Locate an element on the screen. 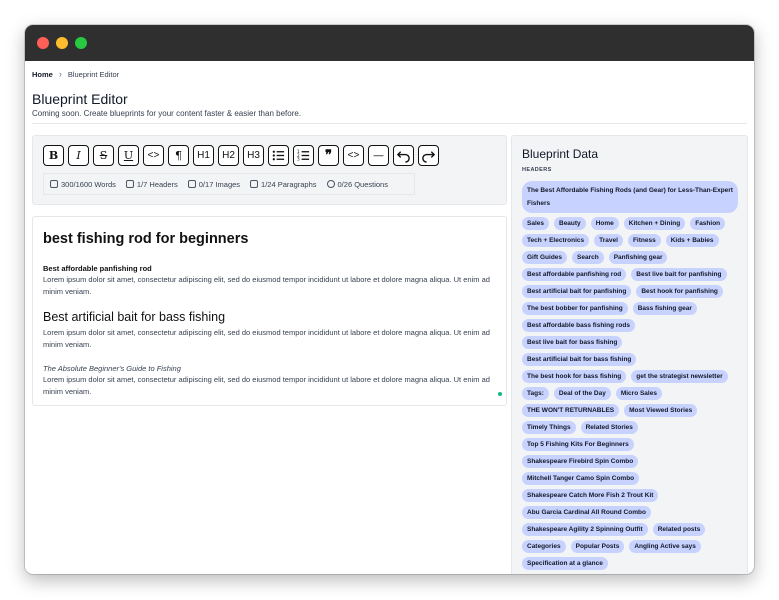  quote-icon: ❞ is located at coordinates (328, 155).